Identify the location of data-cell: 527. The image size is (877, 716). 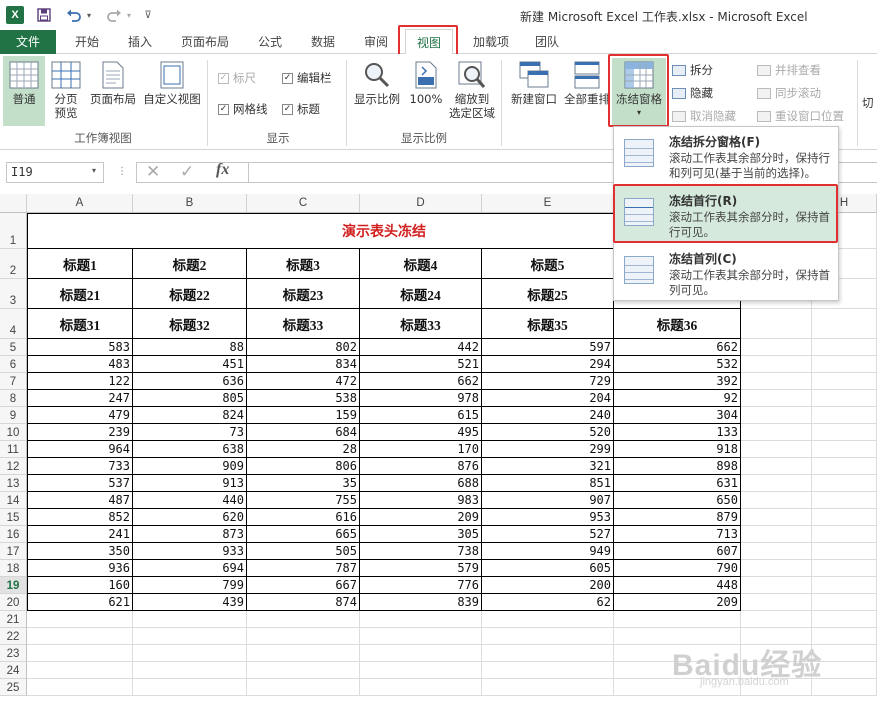
(548, 534).